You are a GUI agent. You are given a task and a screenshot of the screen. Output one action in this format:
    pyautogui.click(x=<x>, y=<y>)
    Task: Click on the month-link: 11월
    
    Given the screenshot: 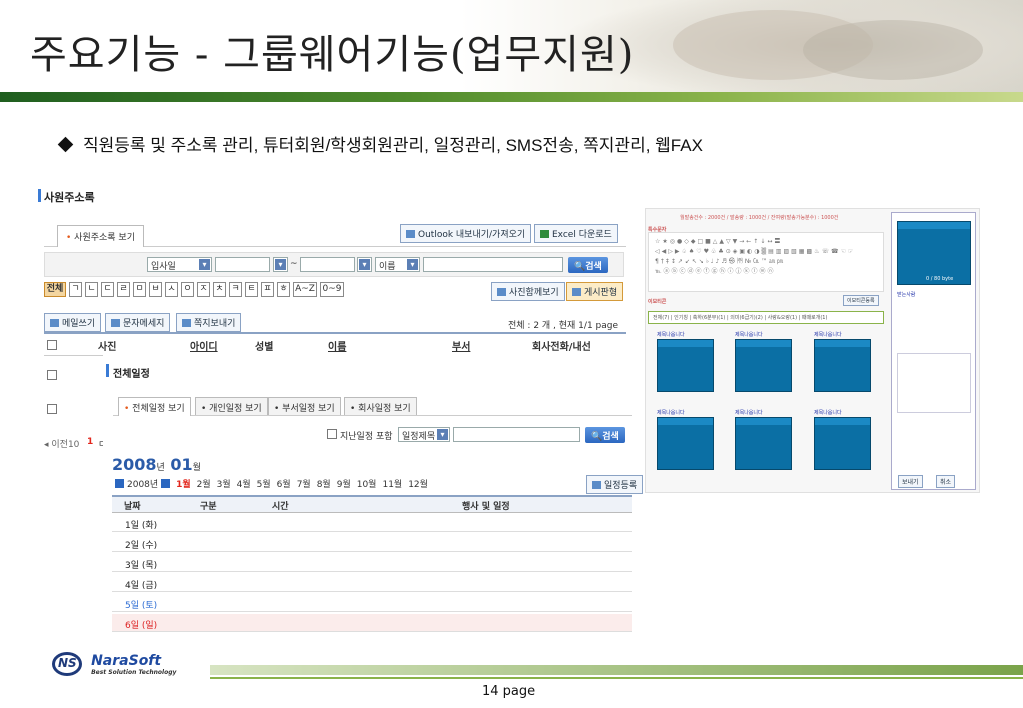 What is the action you would take?
    pyautogui.click(x=392, y=485)
    